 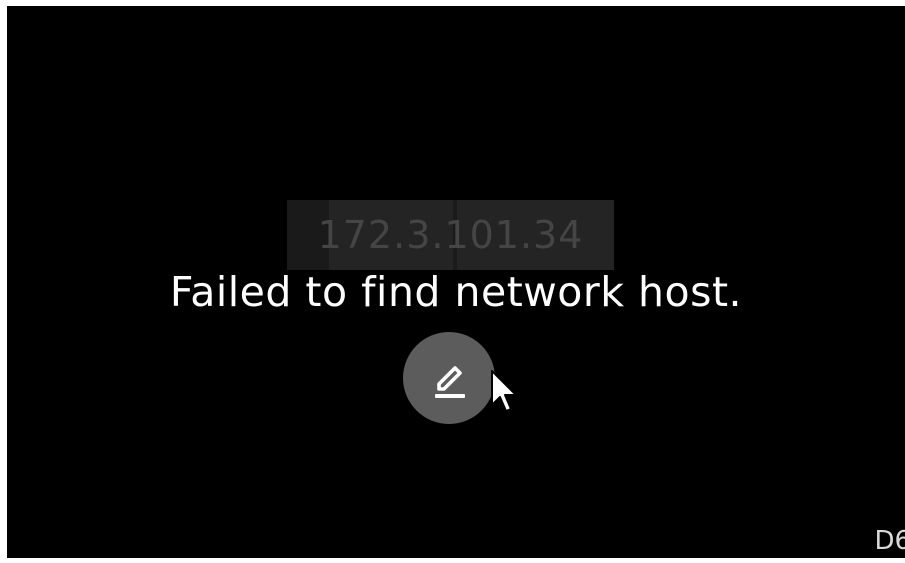 What do you see at coordinates (450, 382) in the screenshot?
I see `pencil-edit-icon` at bounding box center [450, 382].